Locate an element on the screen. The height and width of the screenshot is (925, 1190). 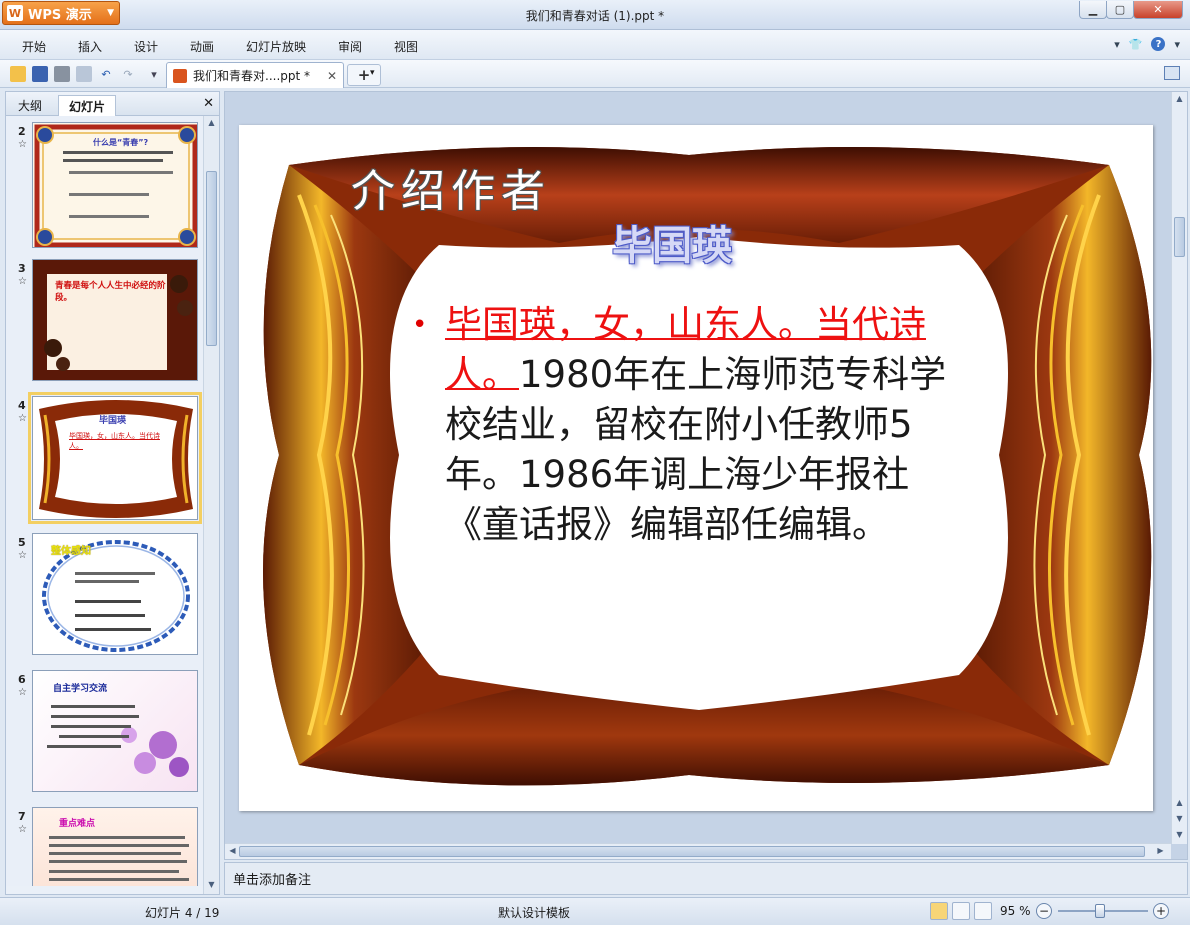
window-layout-icon is located at coordinates (1172, 73).